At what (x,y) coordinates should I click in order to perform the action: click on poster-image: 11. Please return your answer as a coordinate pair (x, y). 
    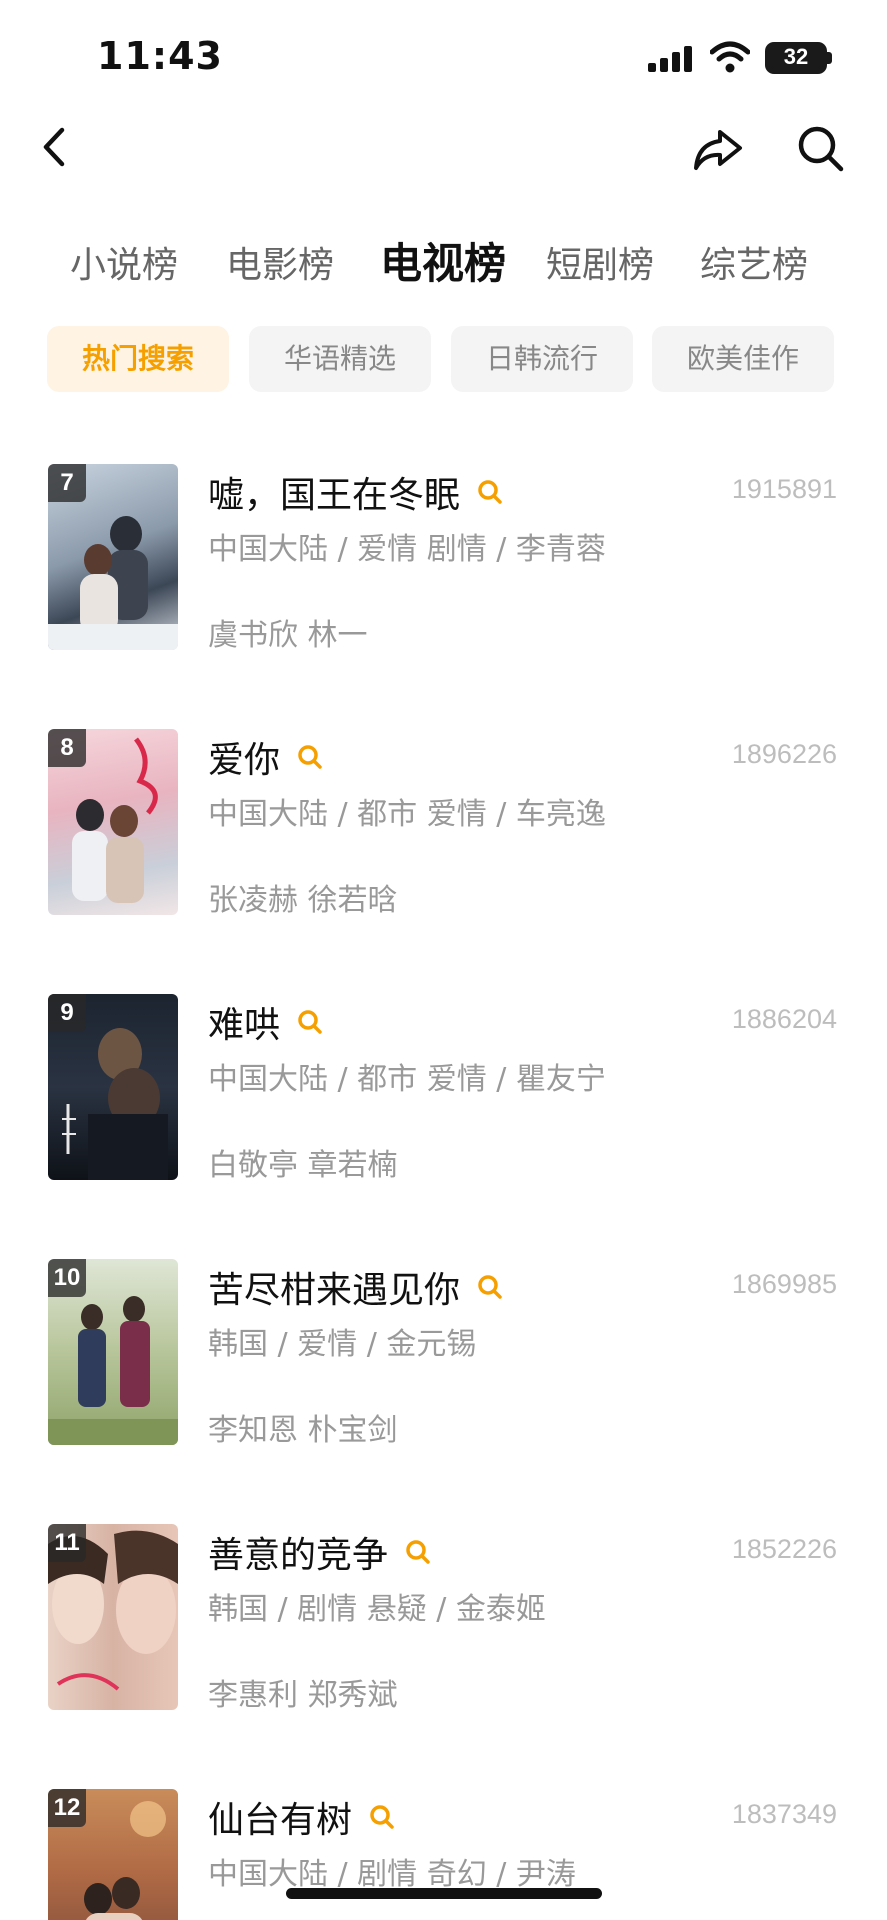
    Looking at the image, I should click on (113, 1617).